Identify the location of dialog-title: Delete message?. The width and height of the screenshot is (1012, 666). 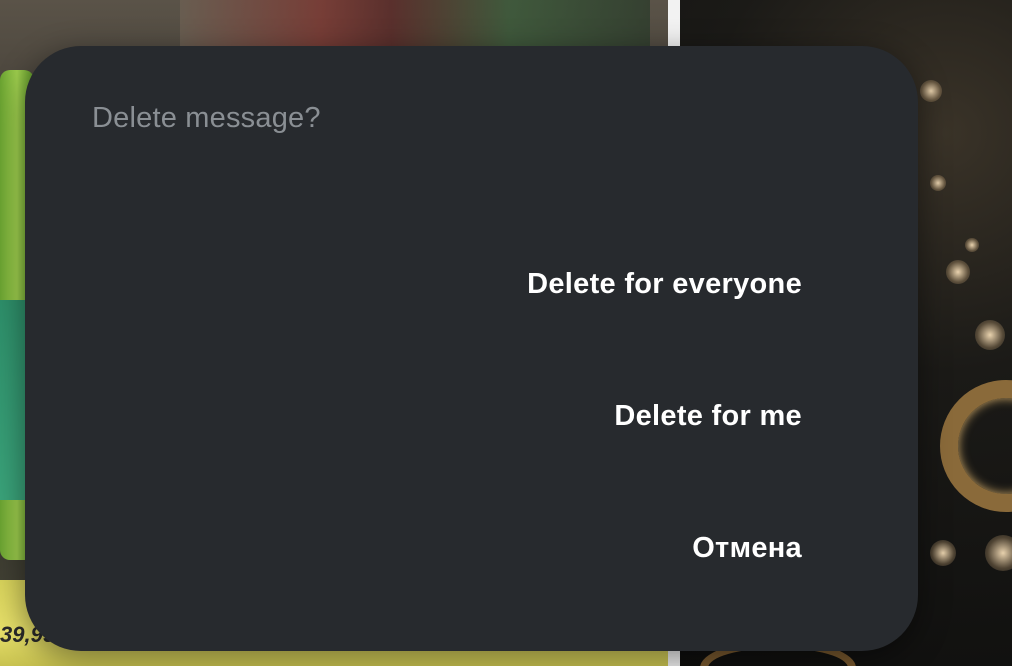
(206, 118).